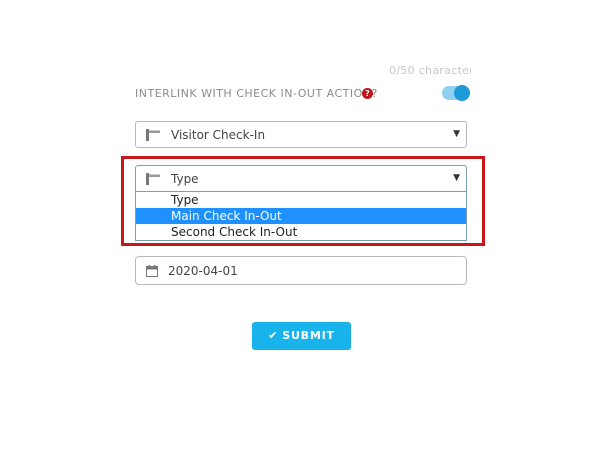 This screenshot has width=600, height=450. I want to click on checkin-action-select: Visitor Check-In ▼, so click(301, 134).